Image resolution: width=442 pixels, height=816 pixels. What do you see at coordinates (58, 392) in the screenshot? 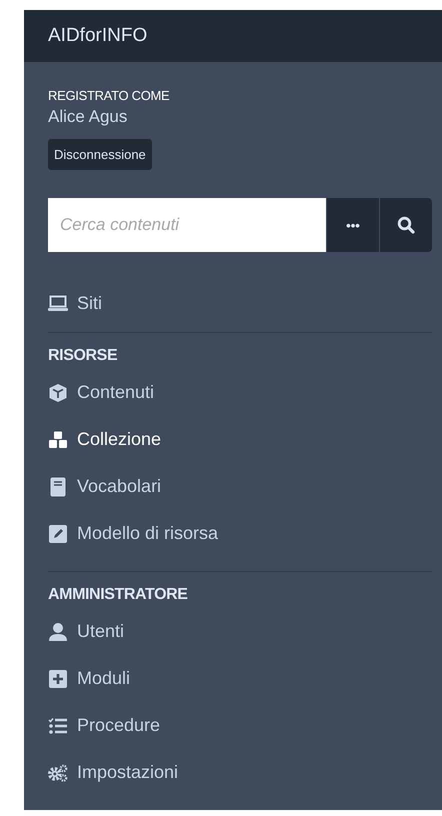
I see `cube-icon` at bounding box center [58, 392].